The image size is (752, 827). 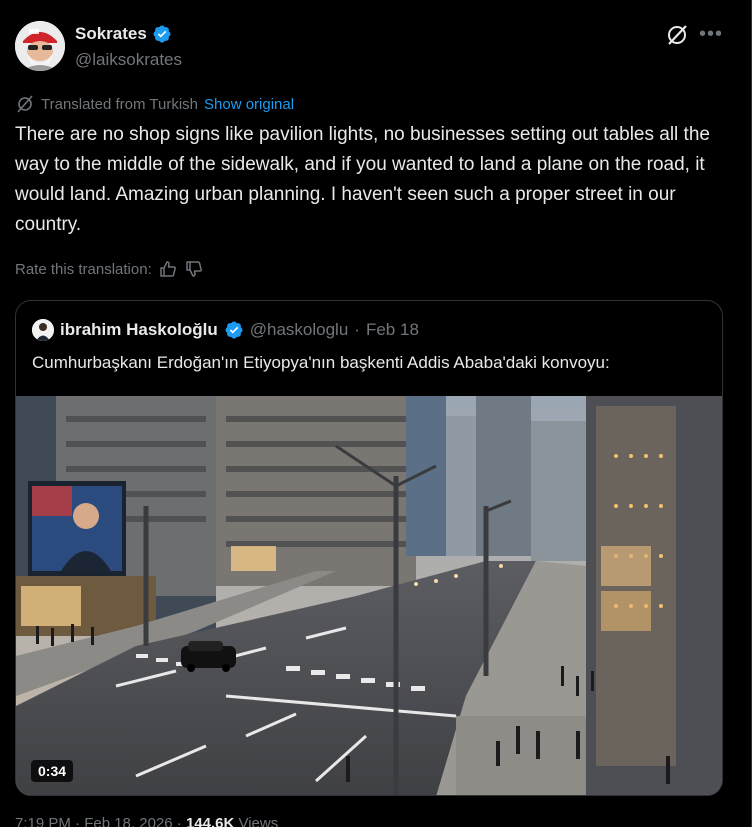 What do you see at coordinates (249, 104) in the screenshot?
I see `show-original-link: Show original` at bounding box center [249, 104].